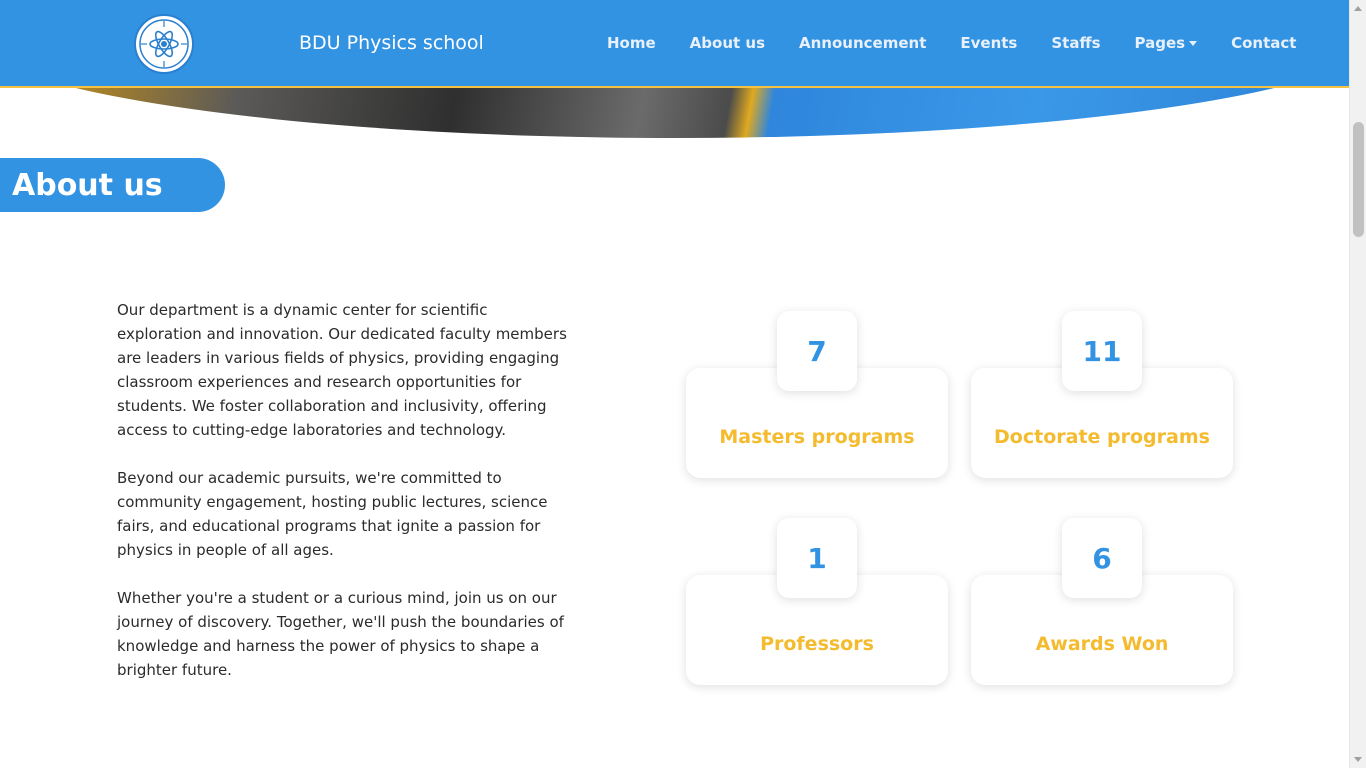 This screenshot has height=768, width=1366. I want to click on stat-number-box: 11, so click(1102, 351).